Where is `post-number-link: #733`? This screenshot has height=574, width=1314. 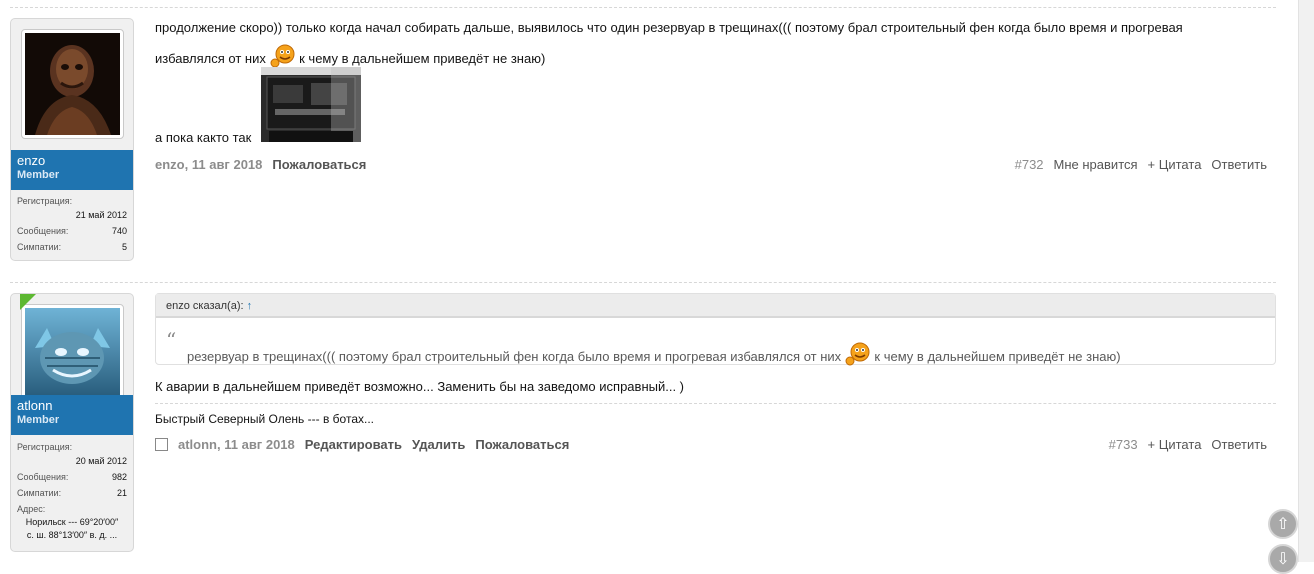
post-number-link: #733 is located at coordinates (1123, 444).